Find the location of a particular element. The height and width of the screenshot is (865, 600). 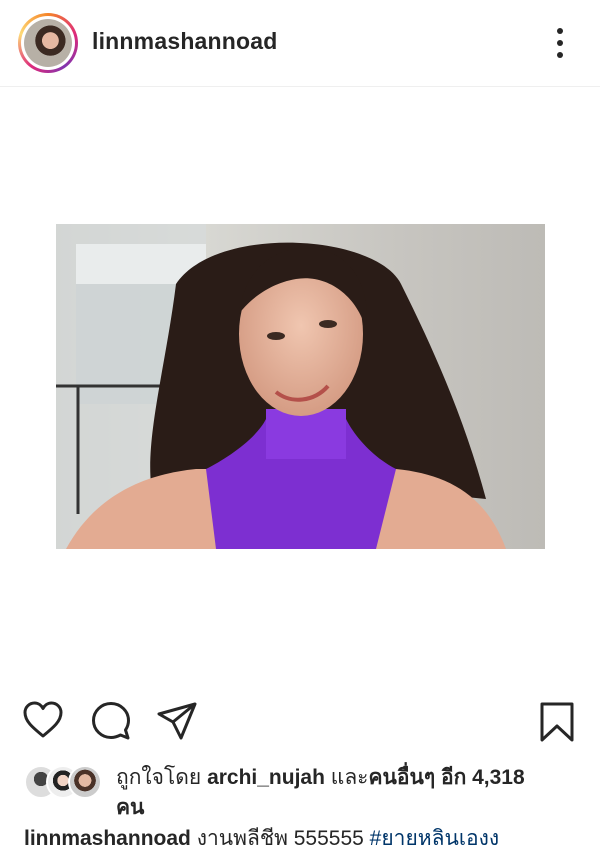

caption-hashtag: #ยายหลินเองง is located at coordinates (434, 838).